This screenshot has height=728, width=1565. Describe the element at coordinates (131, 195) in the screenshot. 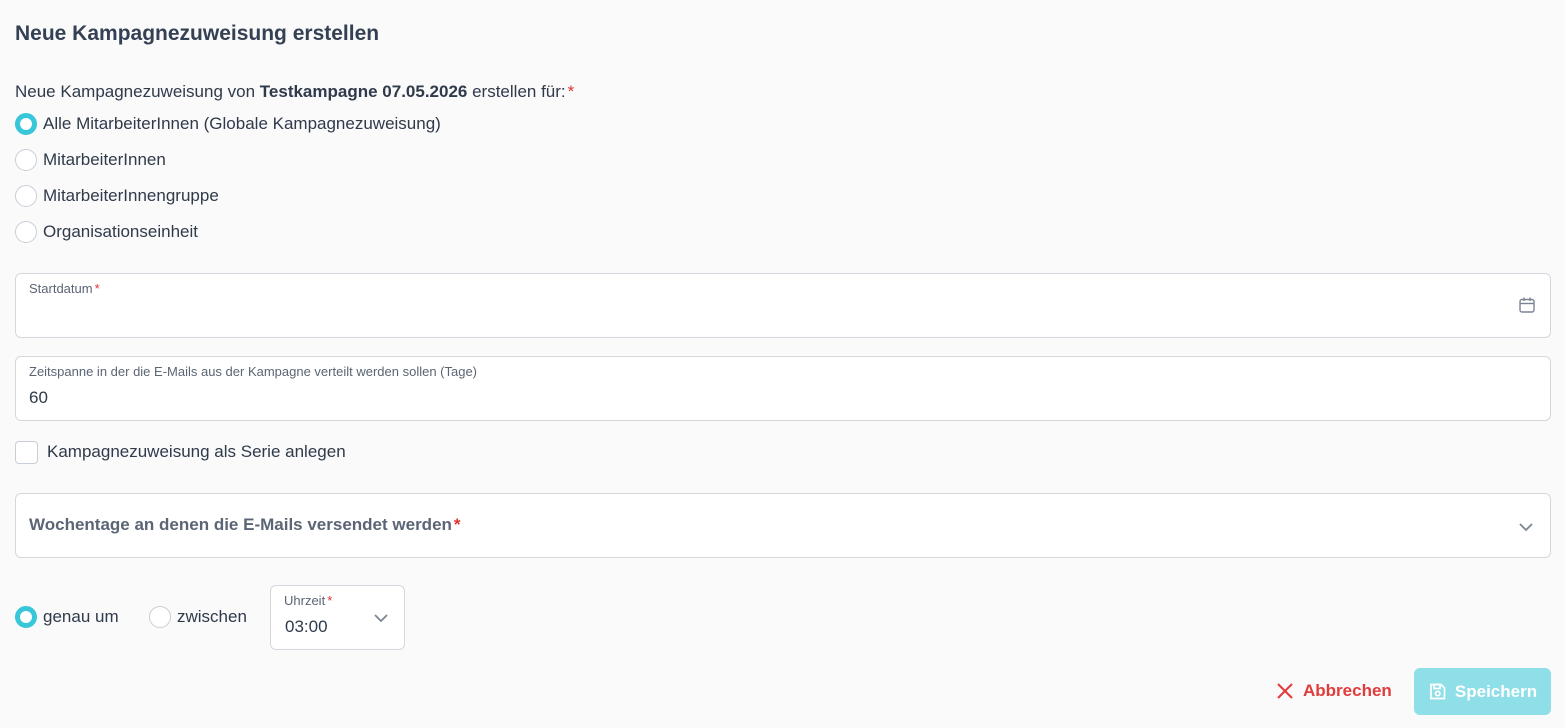

I see `radio-label: MitarbeiterInnengruppe` at that location.